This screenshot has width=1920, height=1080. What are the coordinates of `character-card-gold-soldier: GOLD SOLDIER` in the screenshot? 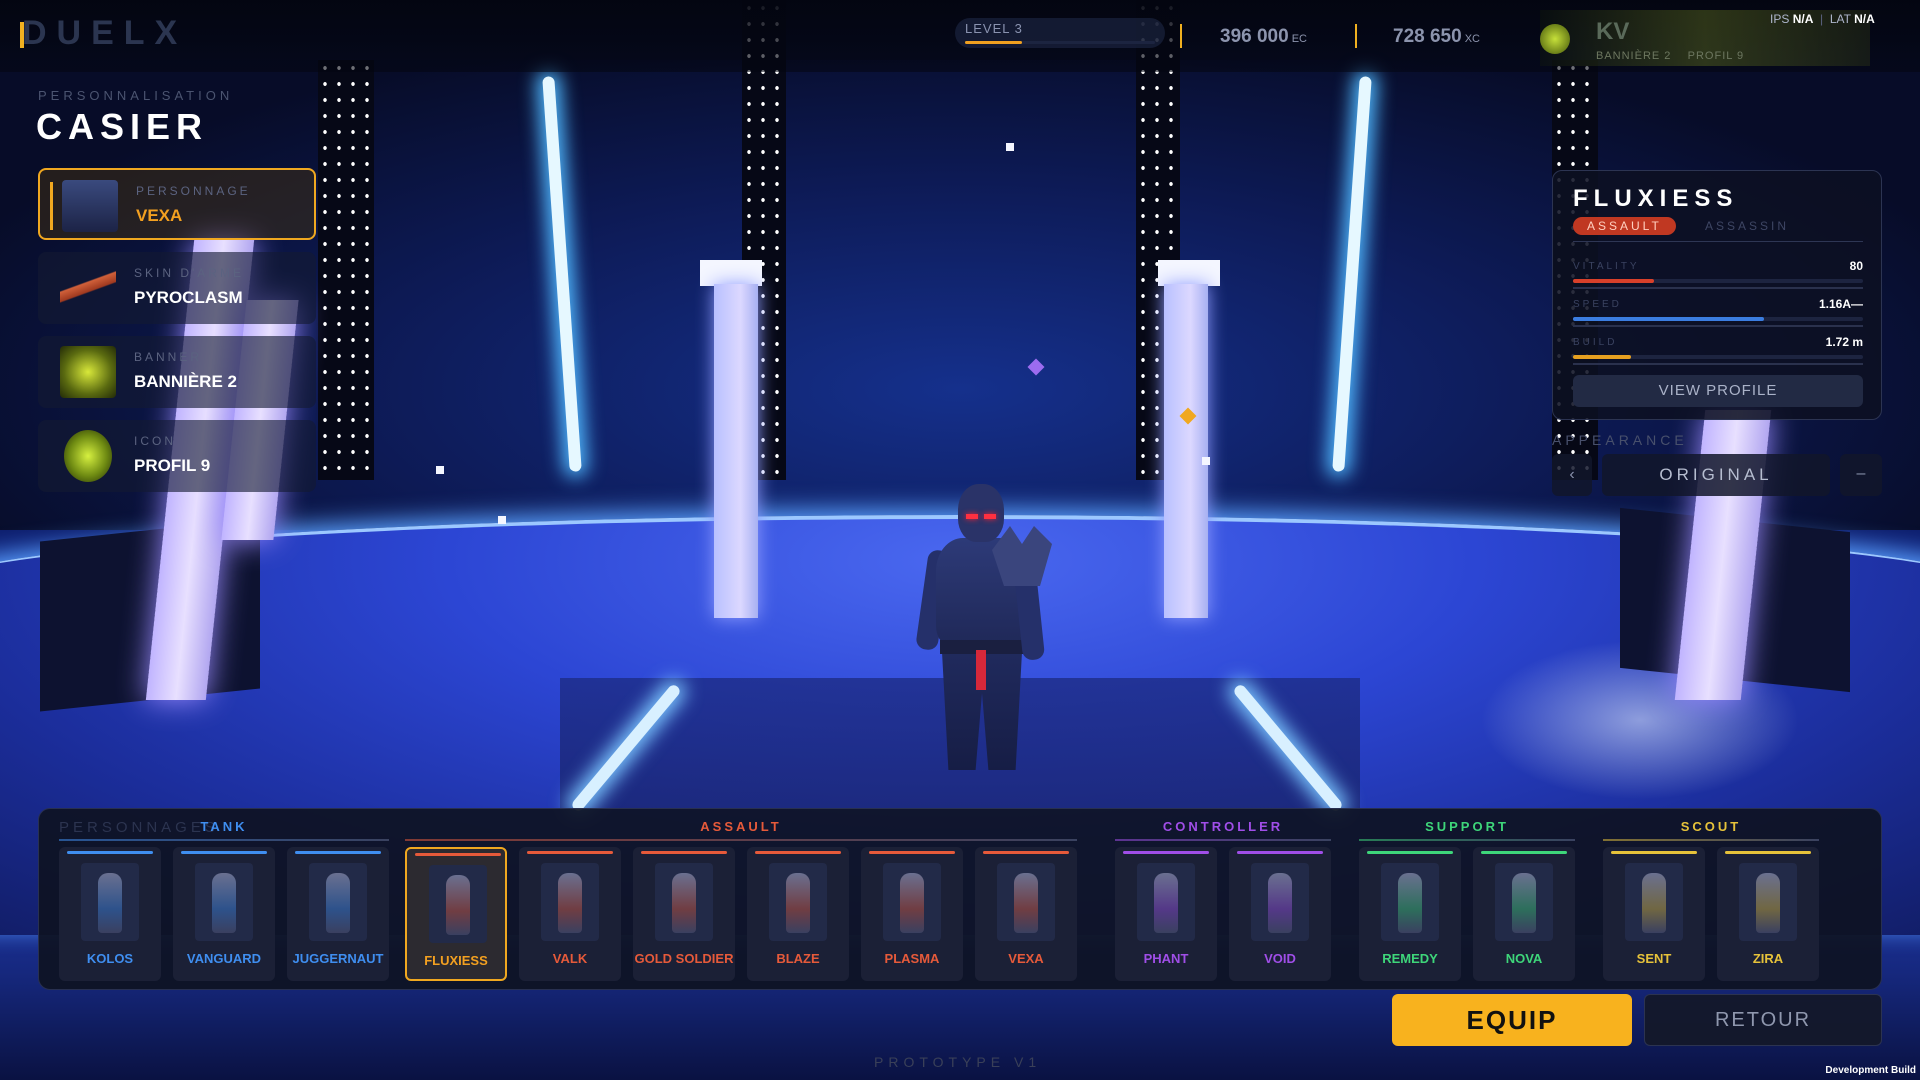 It's located at (684, 914).